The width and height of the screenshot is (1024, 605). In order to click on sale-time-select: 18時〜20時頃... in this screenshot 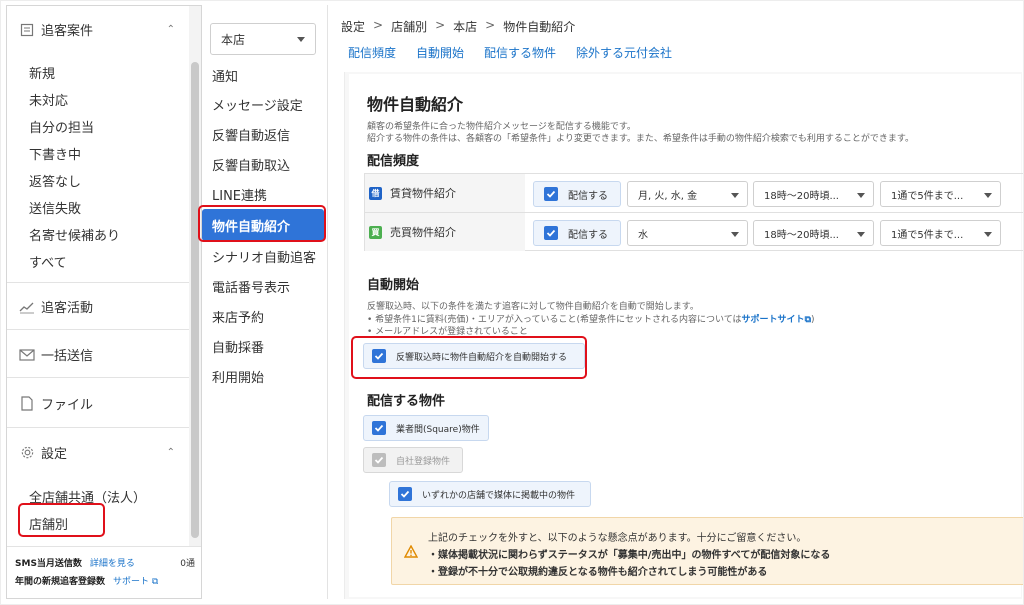, I will do `click(813, 233)`.